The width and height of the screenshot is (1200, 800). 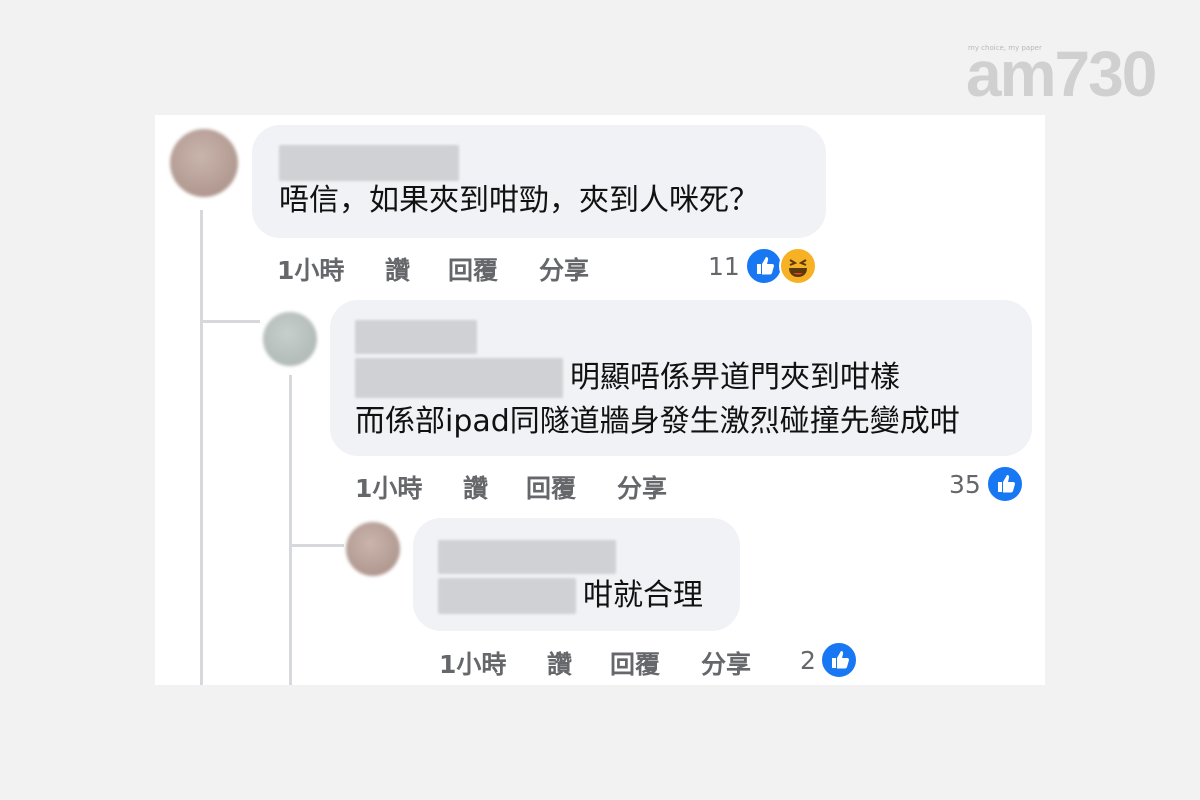 I want to click on reaction-count: 35, so click(x=965, y=484).